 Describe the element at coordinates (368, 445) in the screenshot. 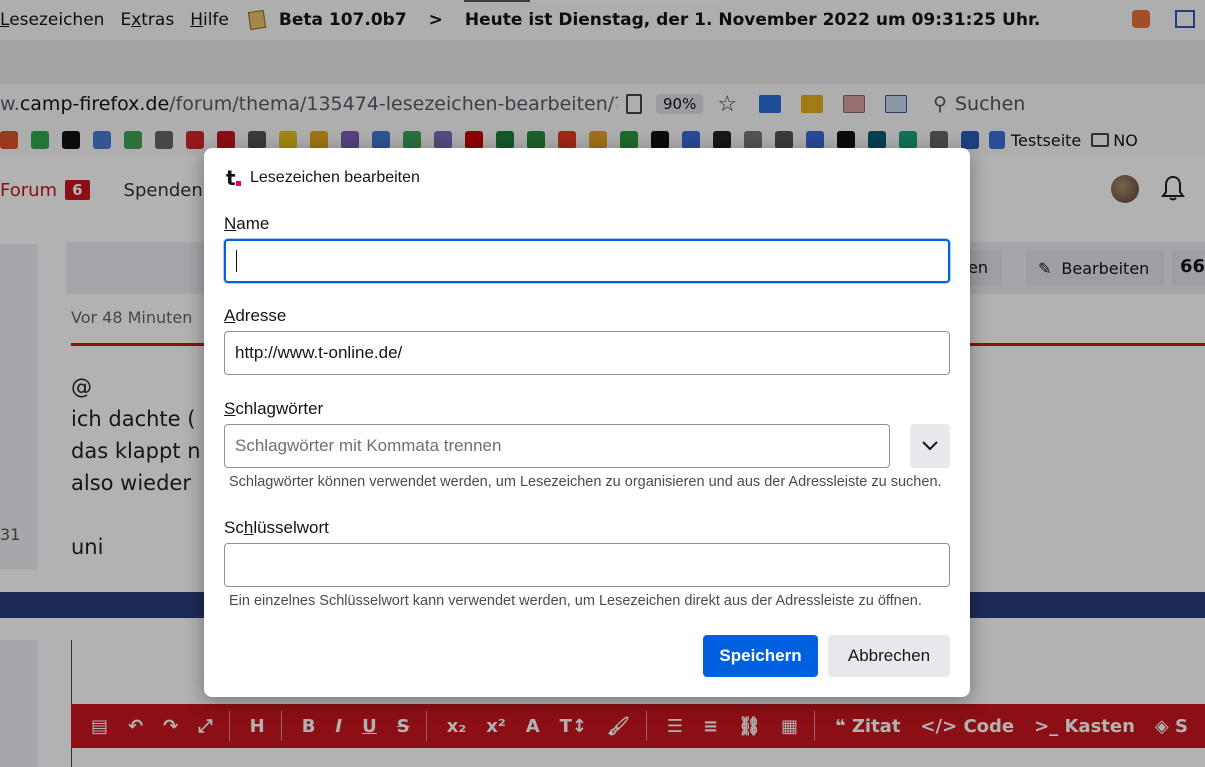

I see `tags-placeholder: Schlagwörter mit Kommata trennen` at that location.